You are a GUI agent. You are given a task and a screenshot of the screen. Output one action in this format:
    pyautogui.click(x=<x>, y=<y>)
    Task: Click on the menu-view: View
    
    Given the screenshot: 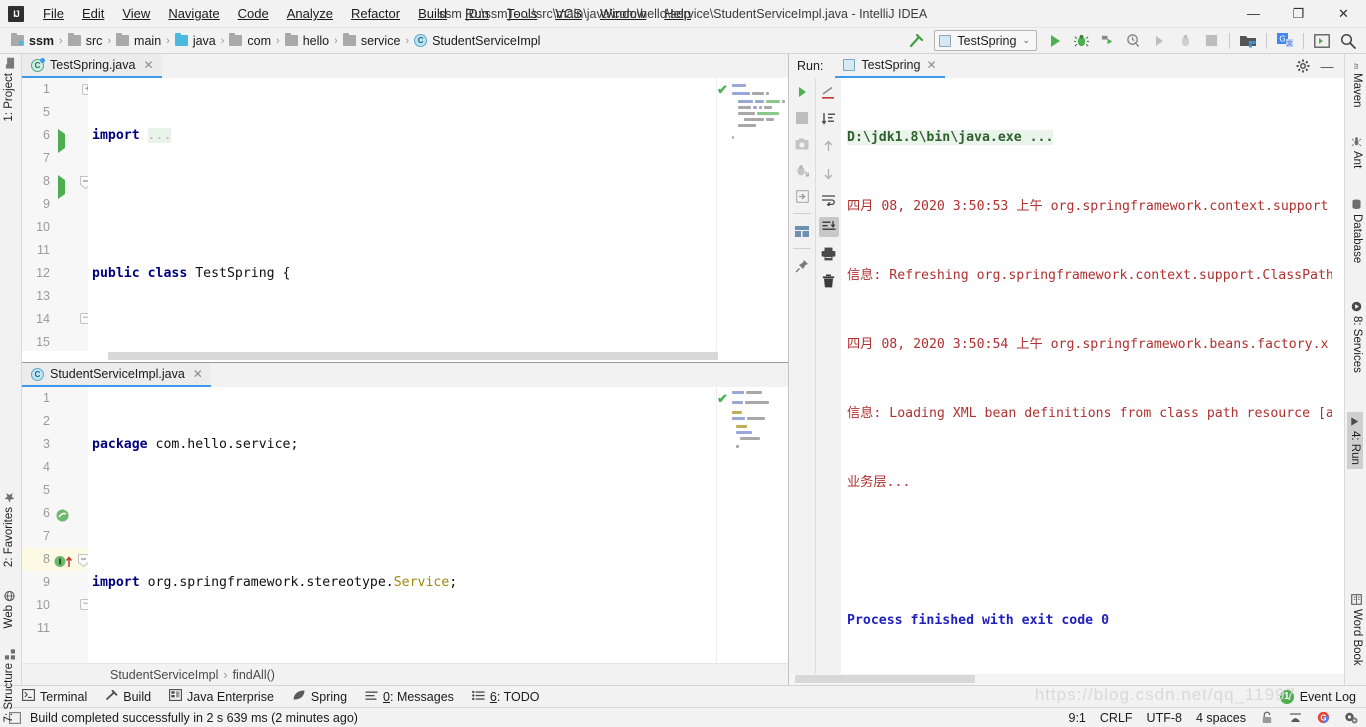 What is the action you would take?
    pyautogui.click(x=136, y=13)
    